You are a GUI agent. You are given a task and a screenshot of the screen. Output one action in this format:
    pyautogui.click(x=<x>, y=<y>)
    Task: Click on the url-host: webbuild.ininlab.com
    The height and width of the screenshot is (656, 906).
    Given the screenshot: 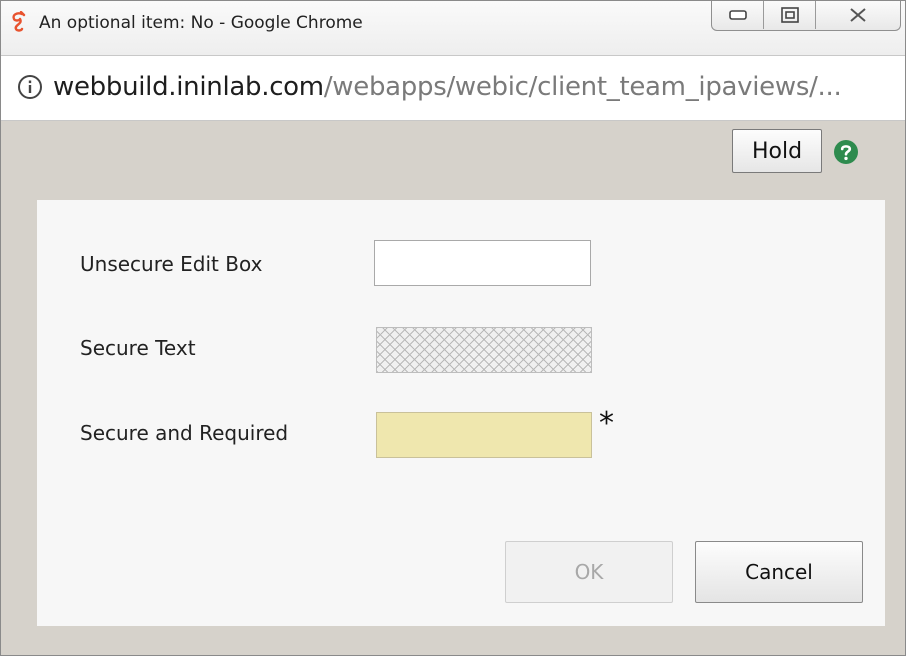 What is the action you would take?
    pyautogui.click(x=188, y=87)
    